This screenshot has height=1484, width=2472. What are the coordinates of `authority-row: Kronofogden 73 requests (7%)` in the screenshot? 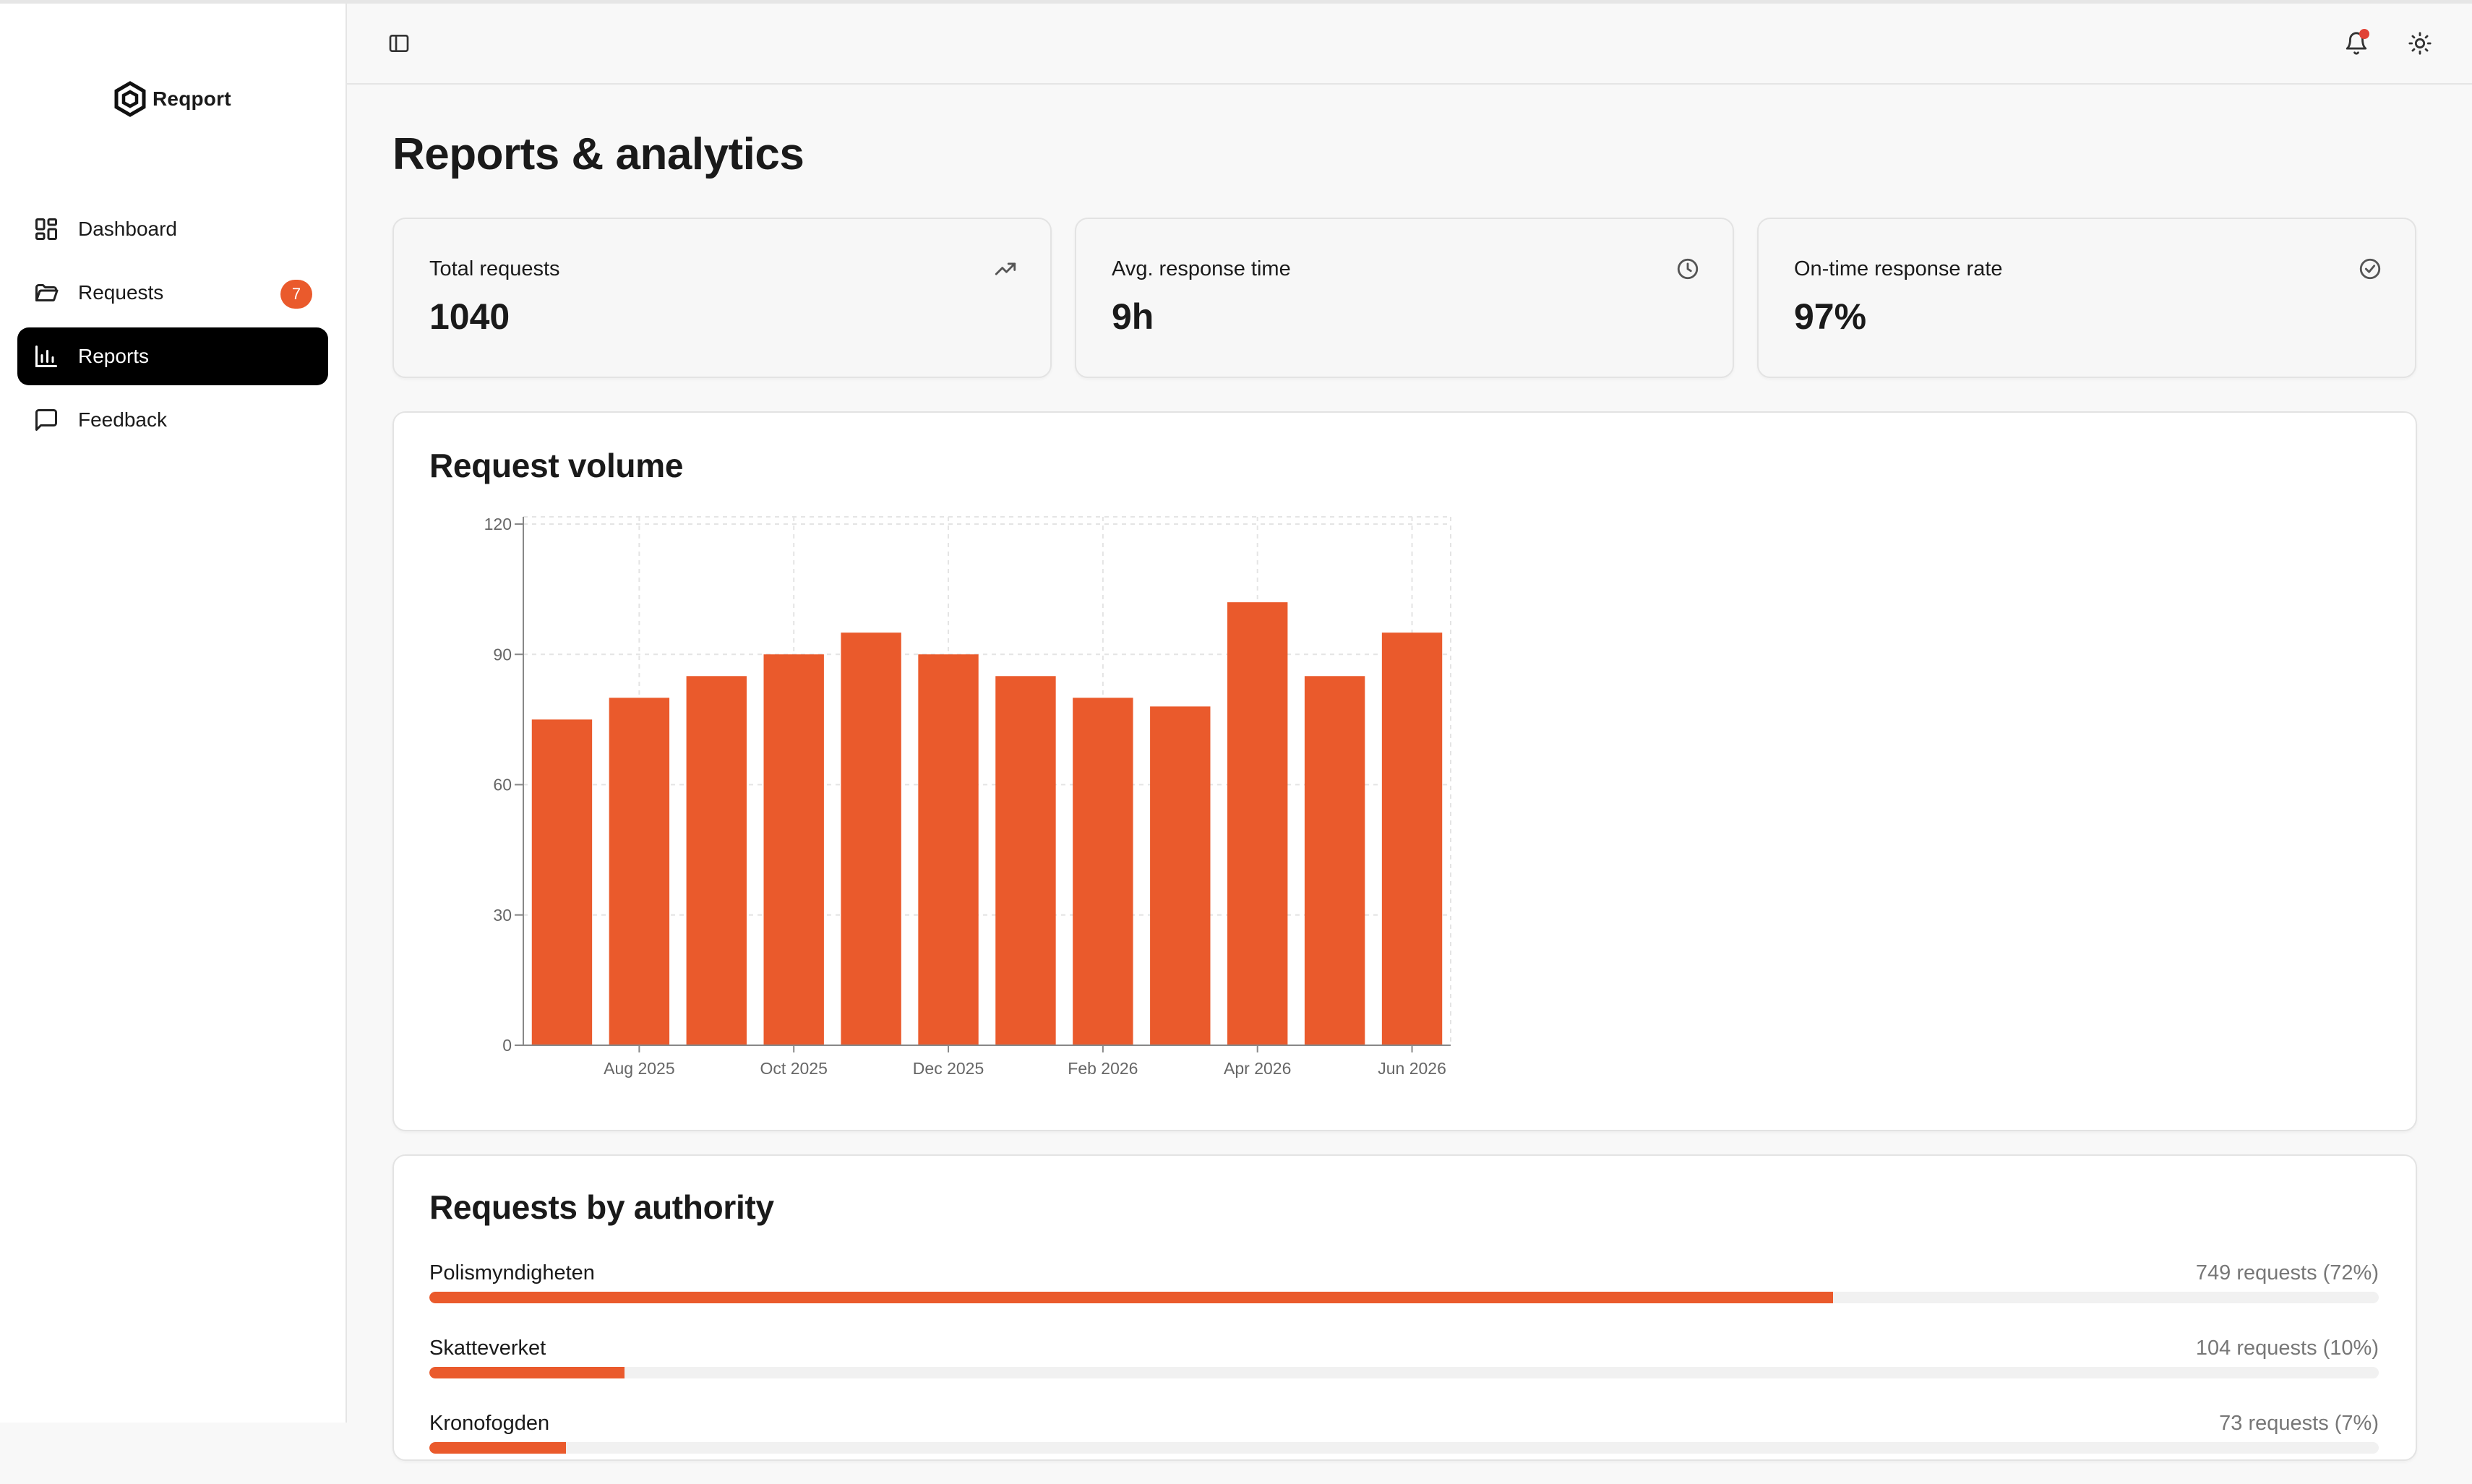 It's located at (1404, 1448).